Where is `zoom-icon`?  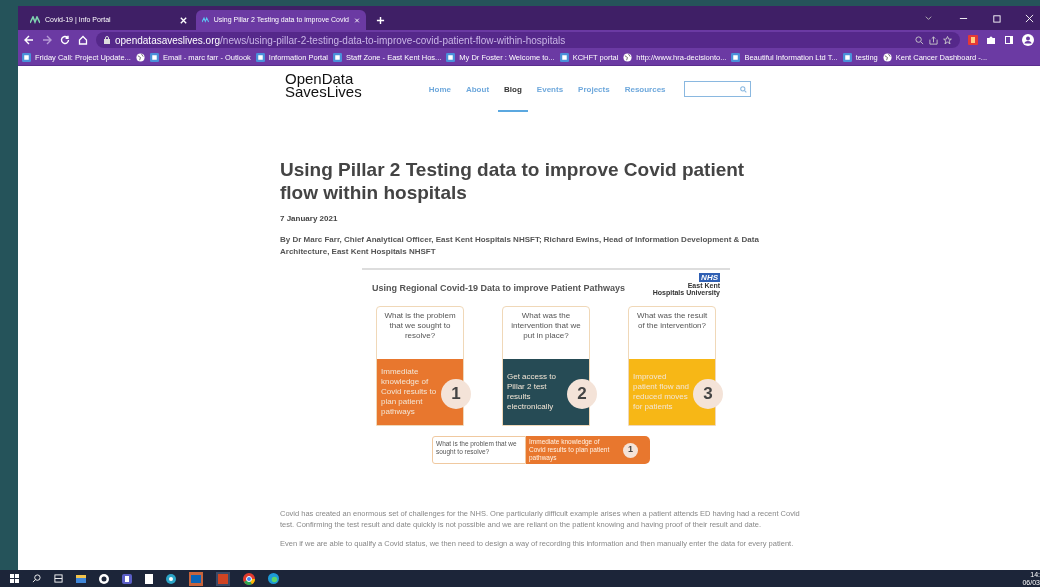
zoom-icon is located at coordinates (919, 40).